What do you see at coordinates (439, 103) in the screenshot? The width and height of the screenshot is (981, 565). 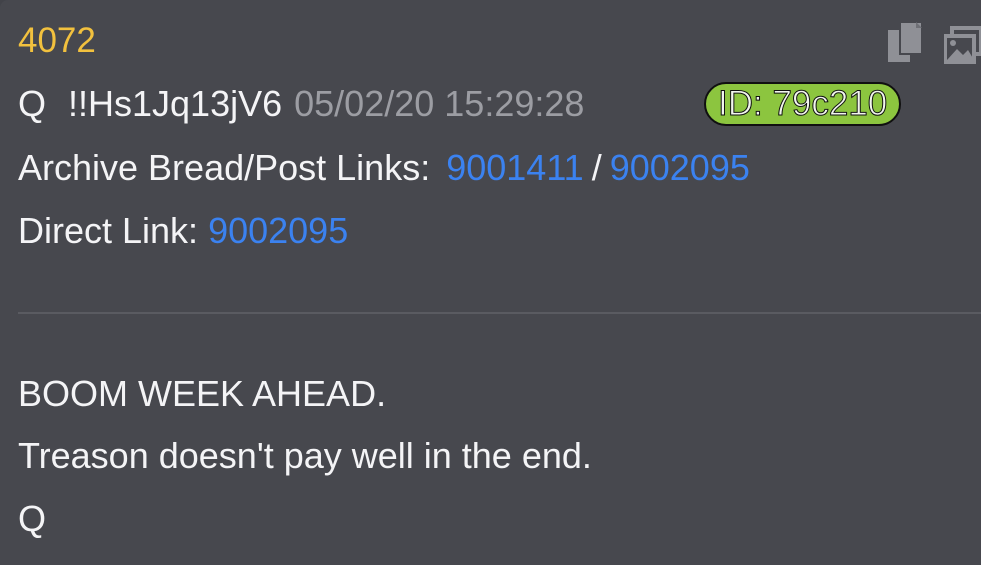 I see `timestamp: 05/02/20 15:29:28` at bounding box center [439, 103].